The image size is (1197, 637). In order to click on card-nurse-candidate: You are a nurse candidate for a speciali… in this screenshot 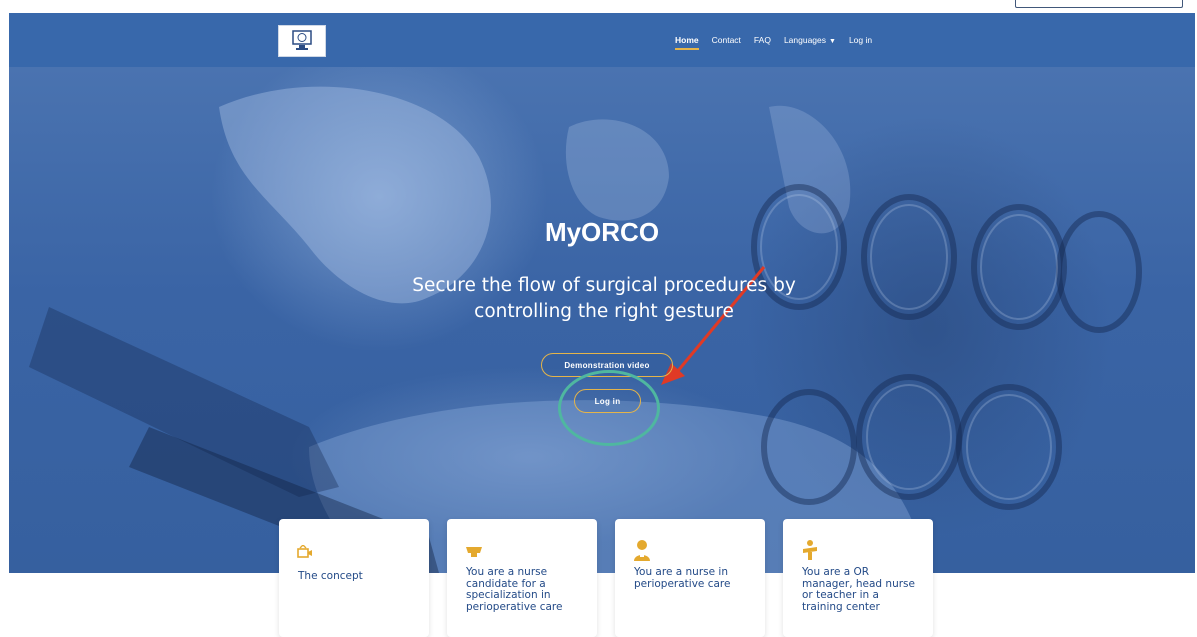, I will do `click(522, 578)`.